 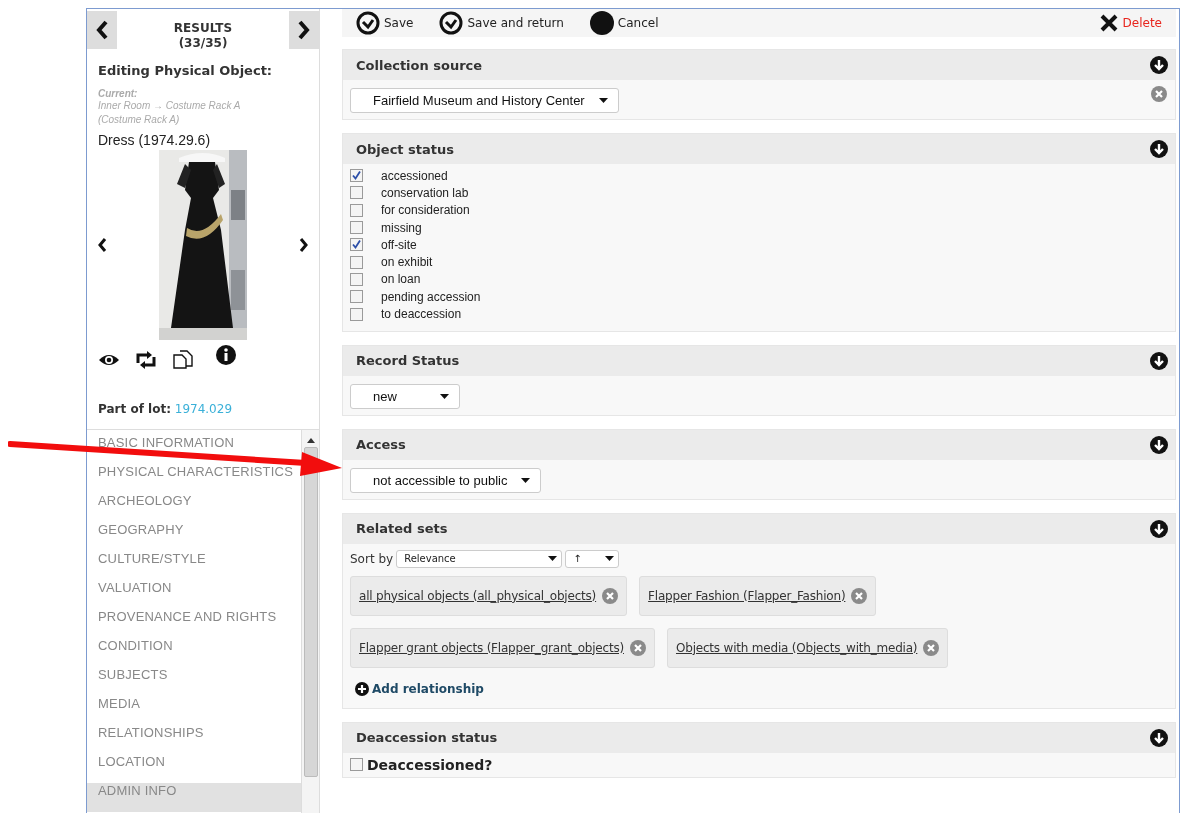 I want to click on previous-button, so click(x=102, y=30).